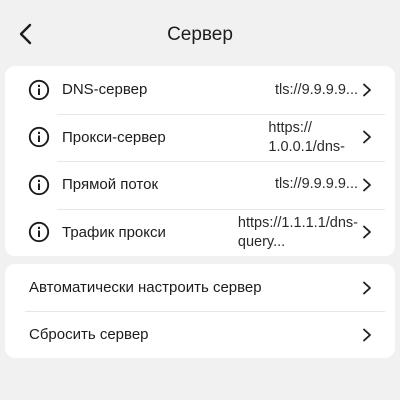  Describe the element at coordinates (200, 137) in the screenshot. I see `proxy-server-row: Прокси-сервер https:// 1.0.0.1/dns-` at that location.